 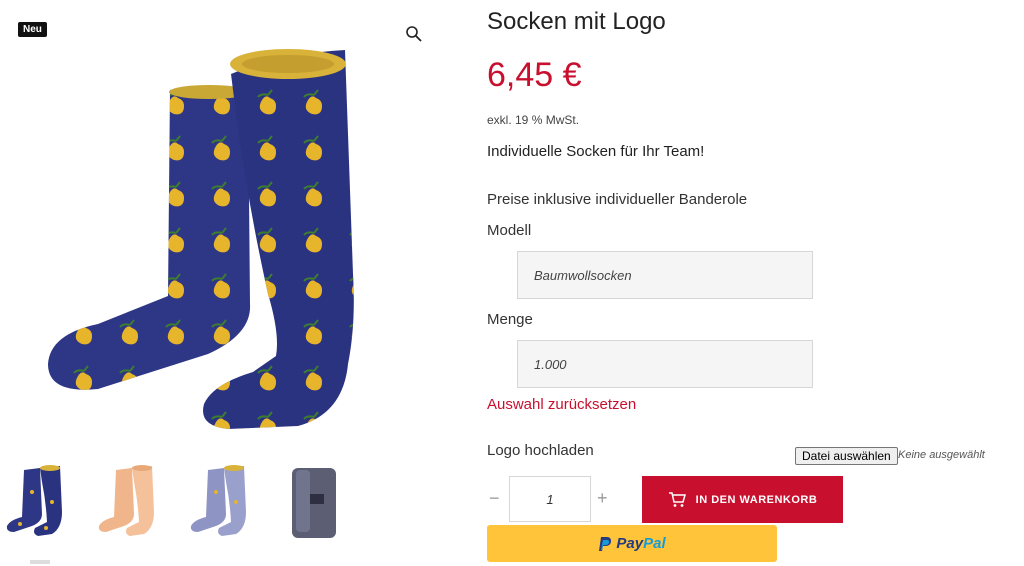 I want to click on price-note: Preise inklusive individueller Banderole, so click(x=617, y=199).